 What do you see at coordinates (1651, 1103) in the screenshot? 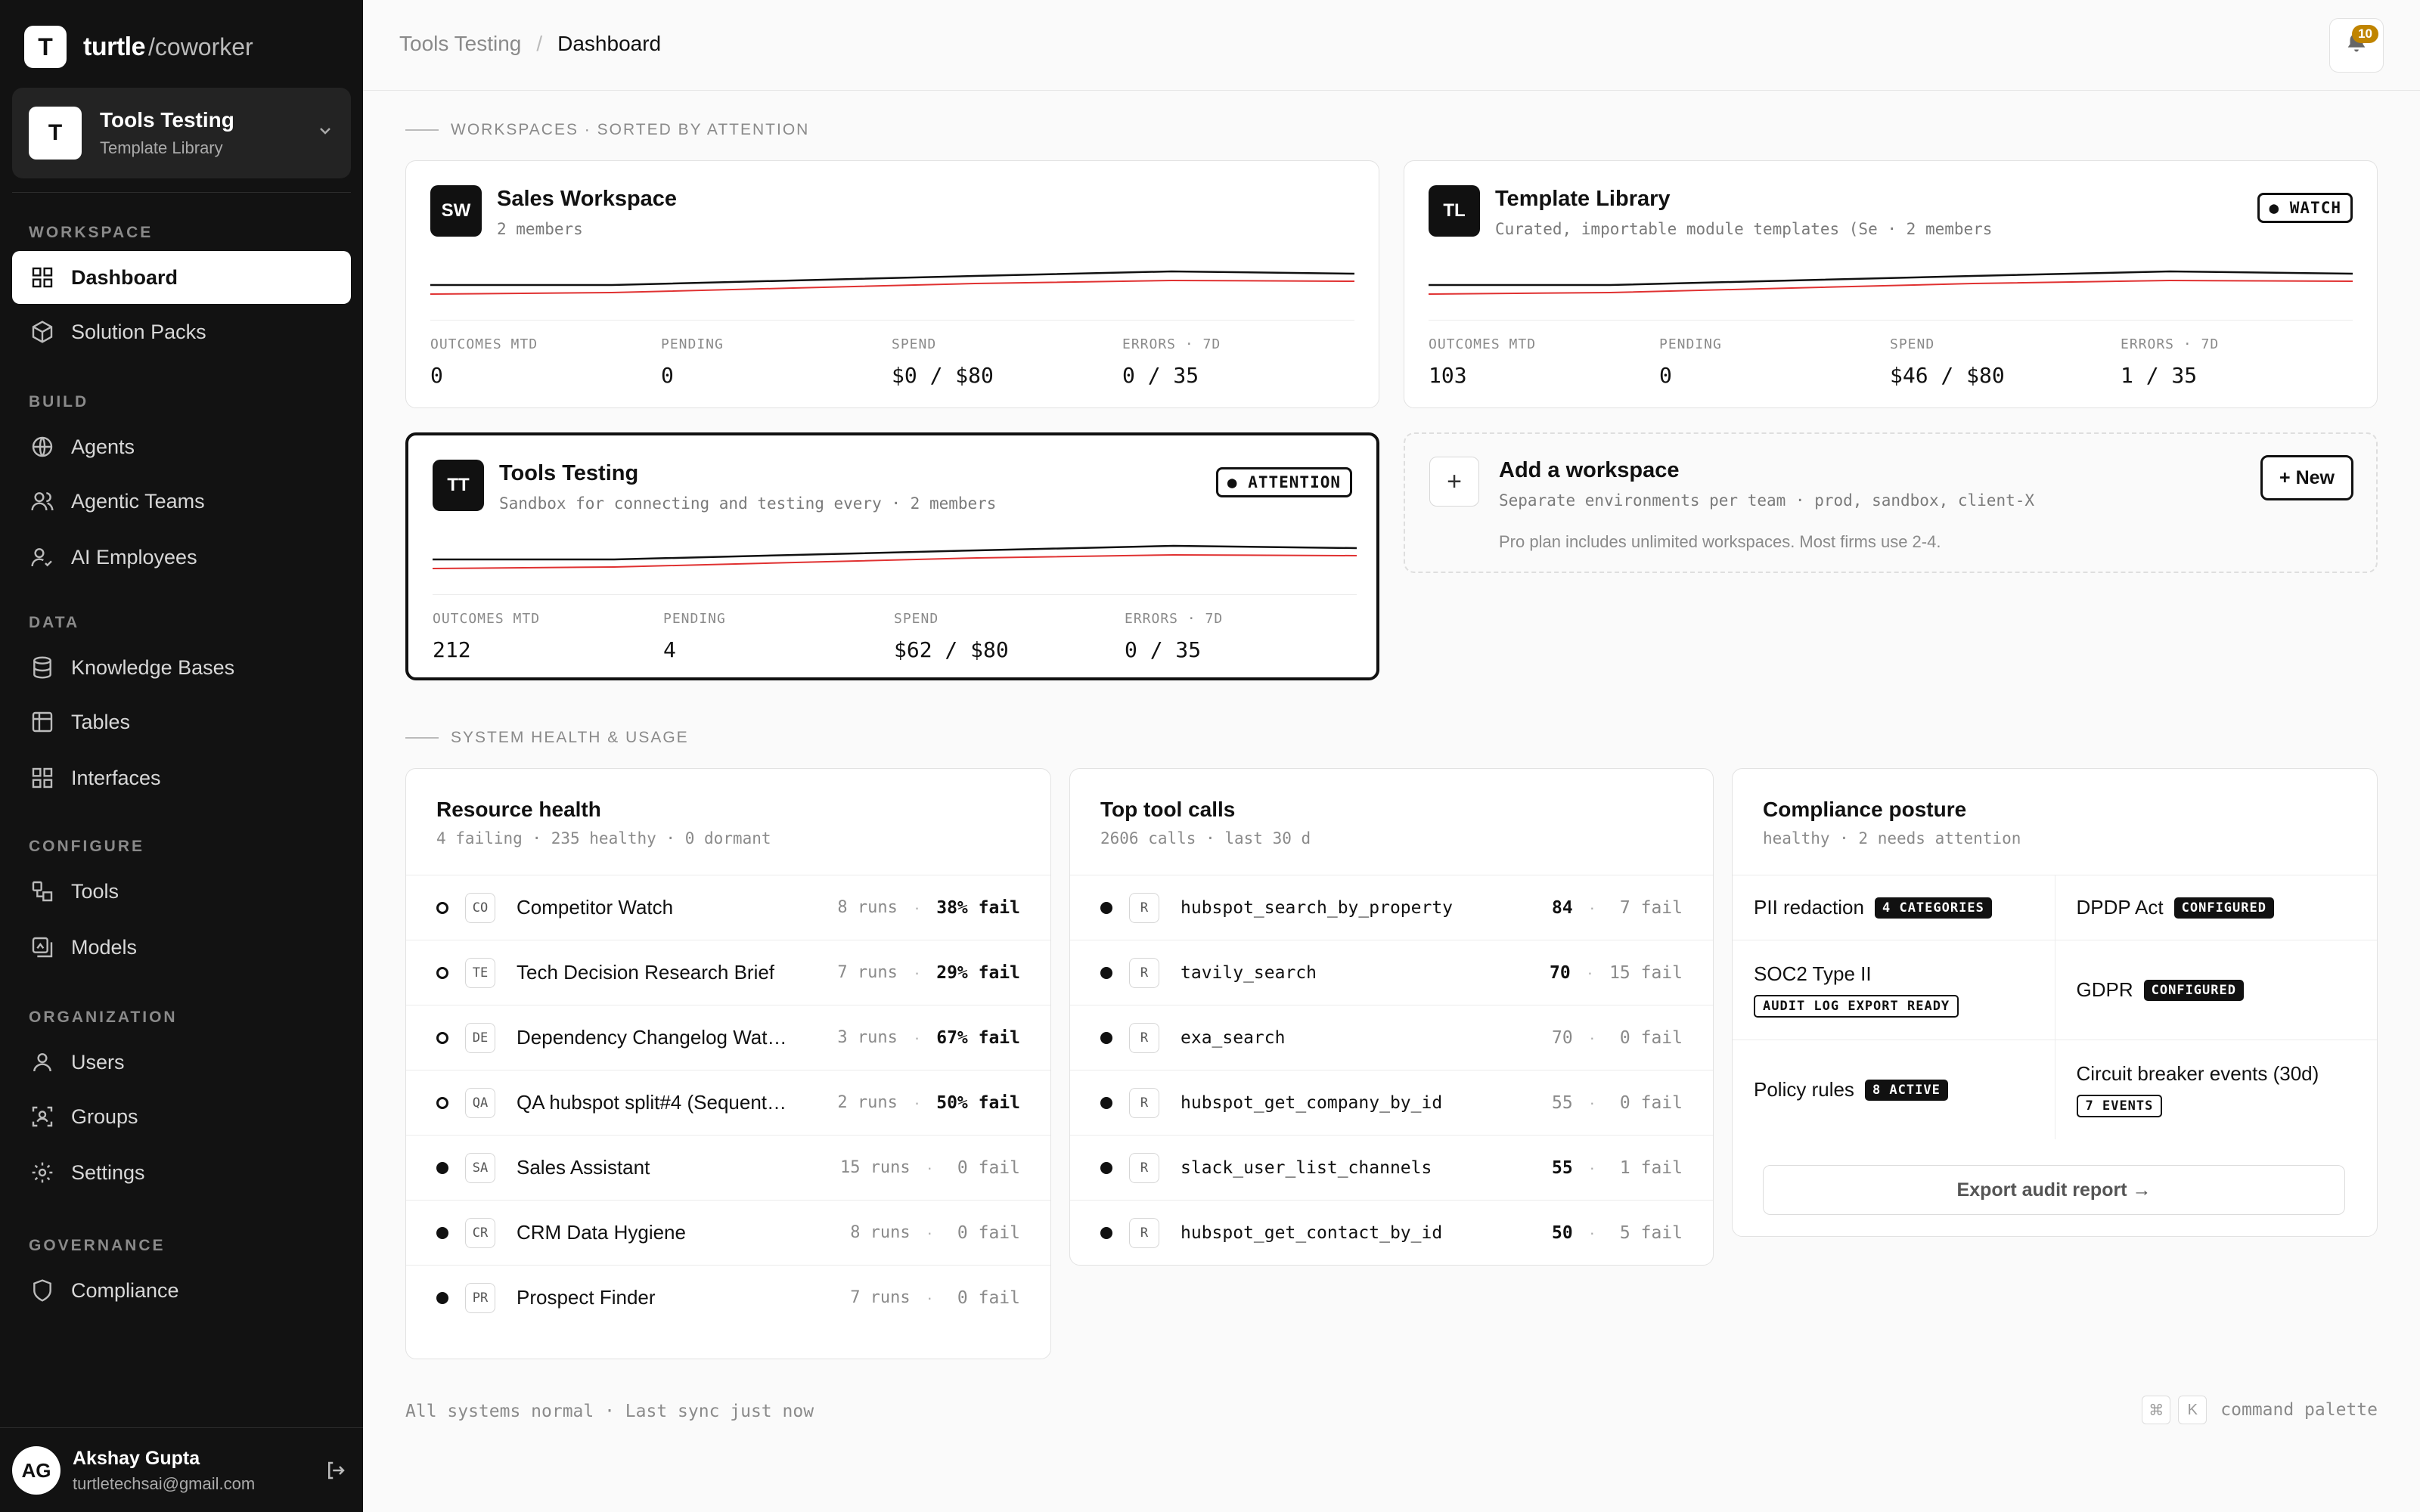
I see `fail-count: 0 fail` at bounding box center [1651, 1103].